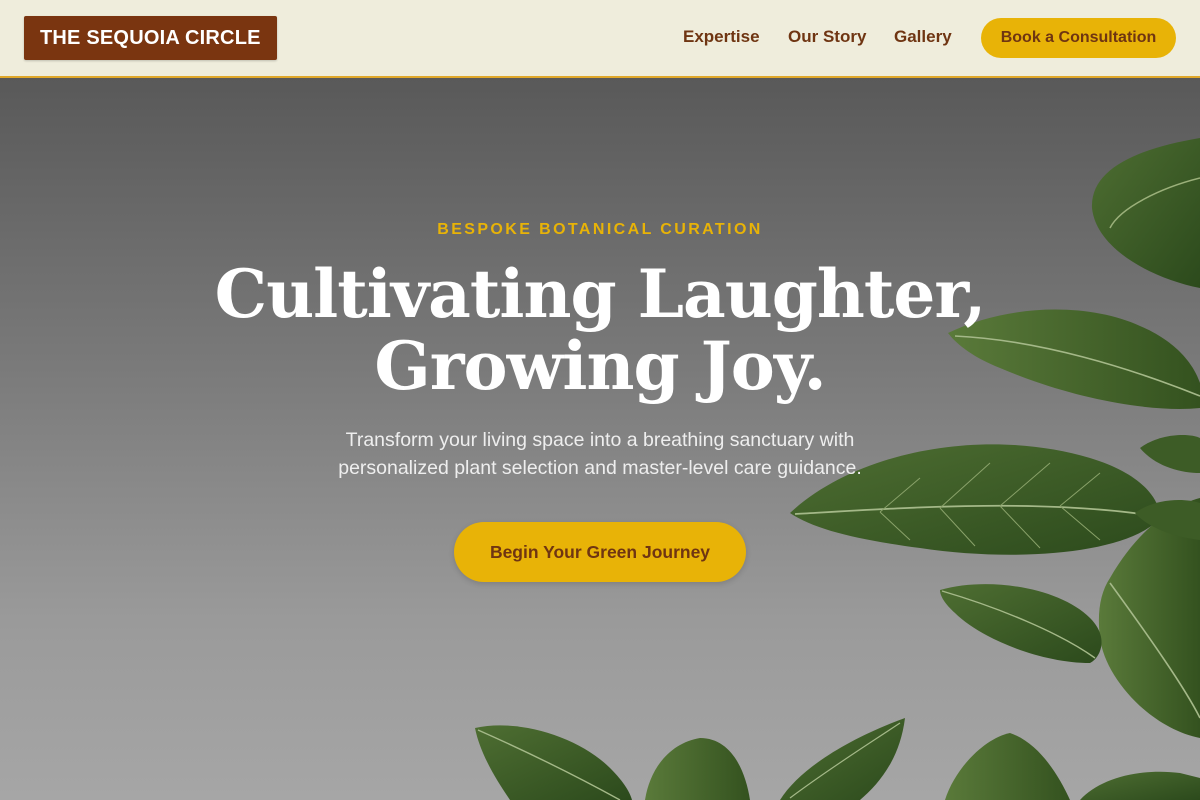  Describe the element at coordinates (721, 37) in the screenshot. I see `nav-link-expertise: Expertise` at that location.